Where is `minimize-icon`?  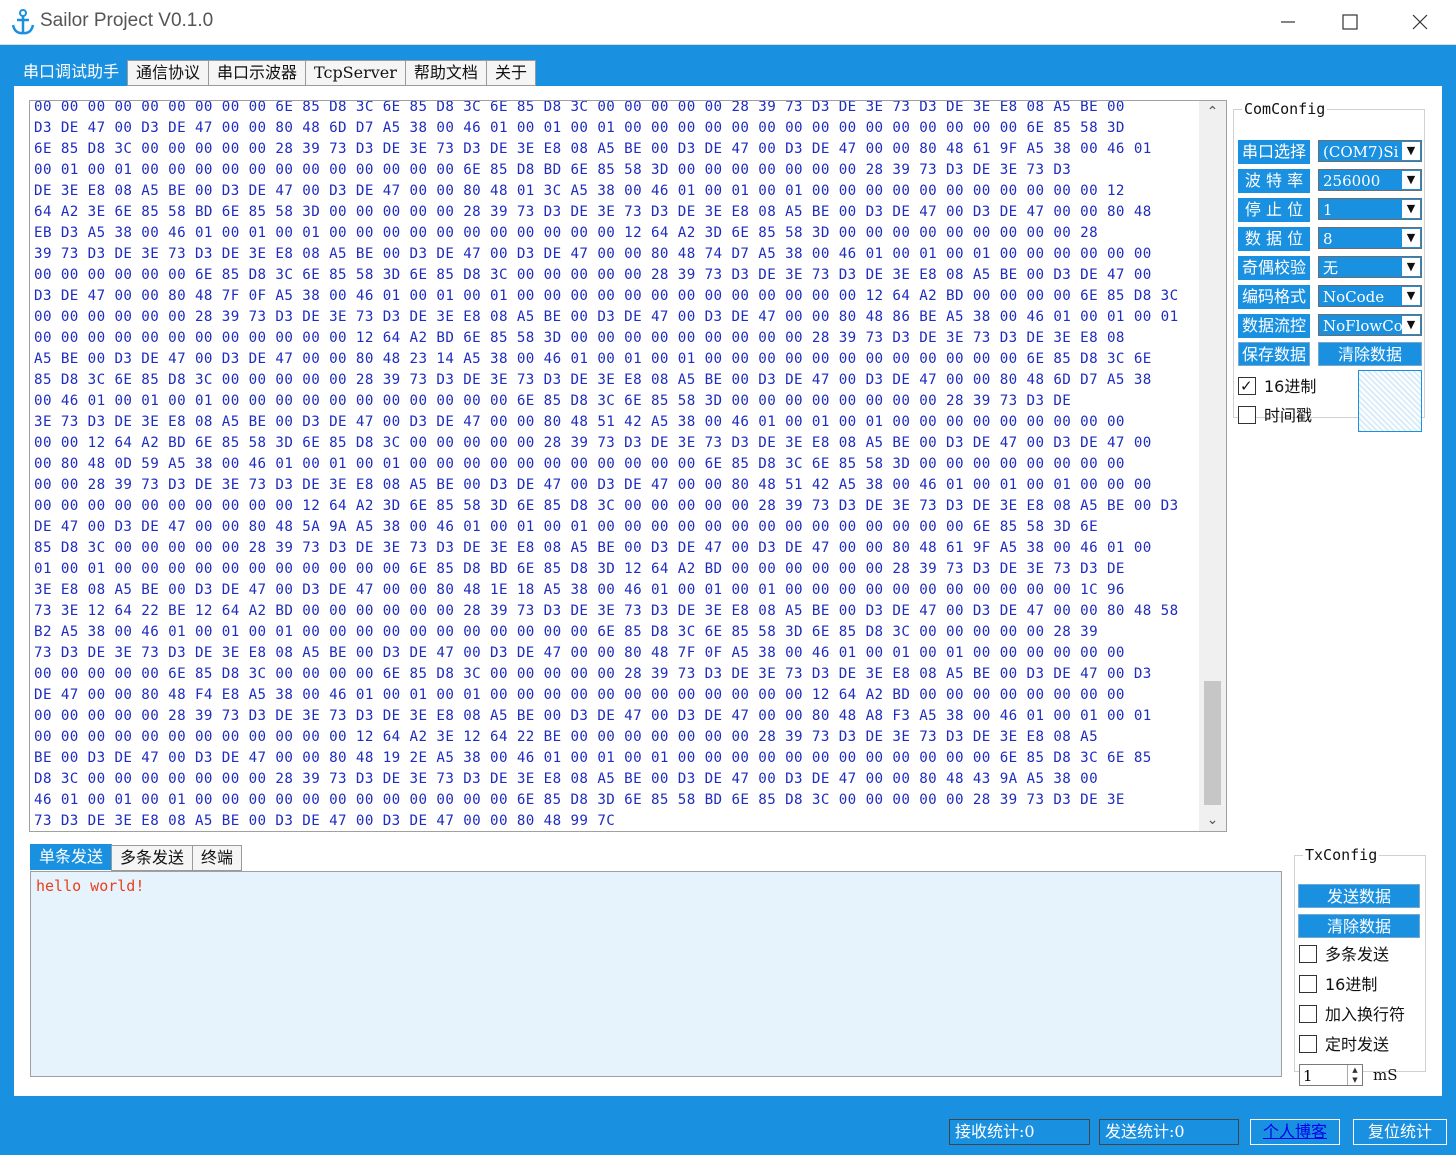 minimize-icon is located at coordinates (1288, 22).